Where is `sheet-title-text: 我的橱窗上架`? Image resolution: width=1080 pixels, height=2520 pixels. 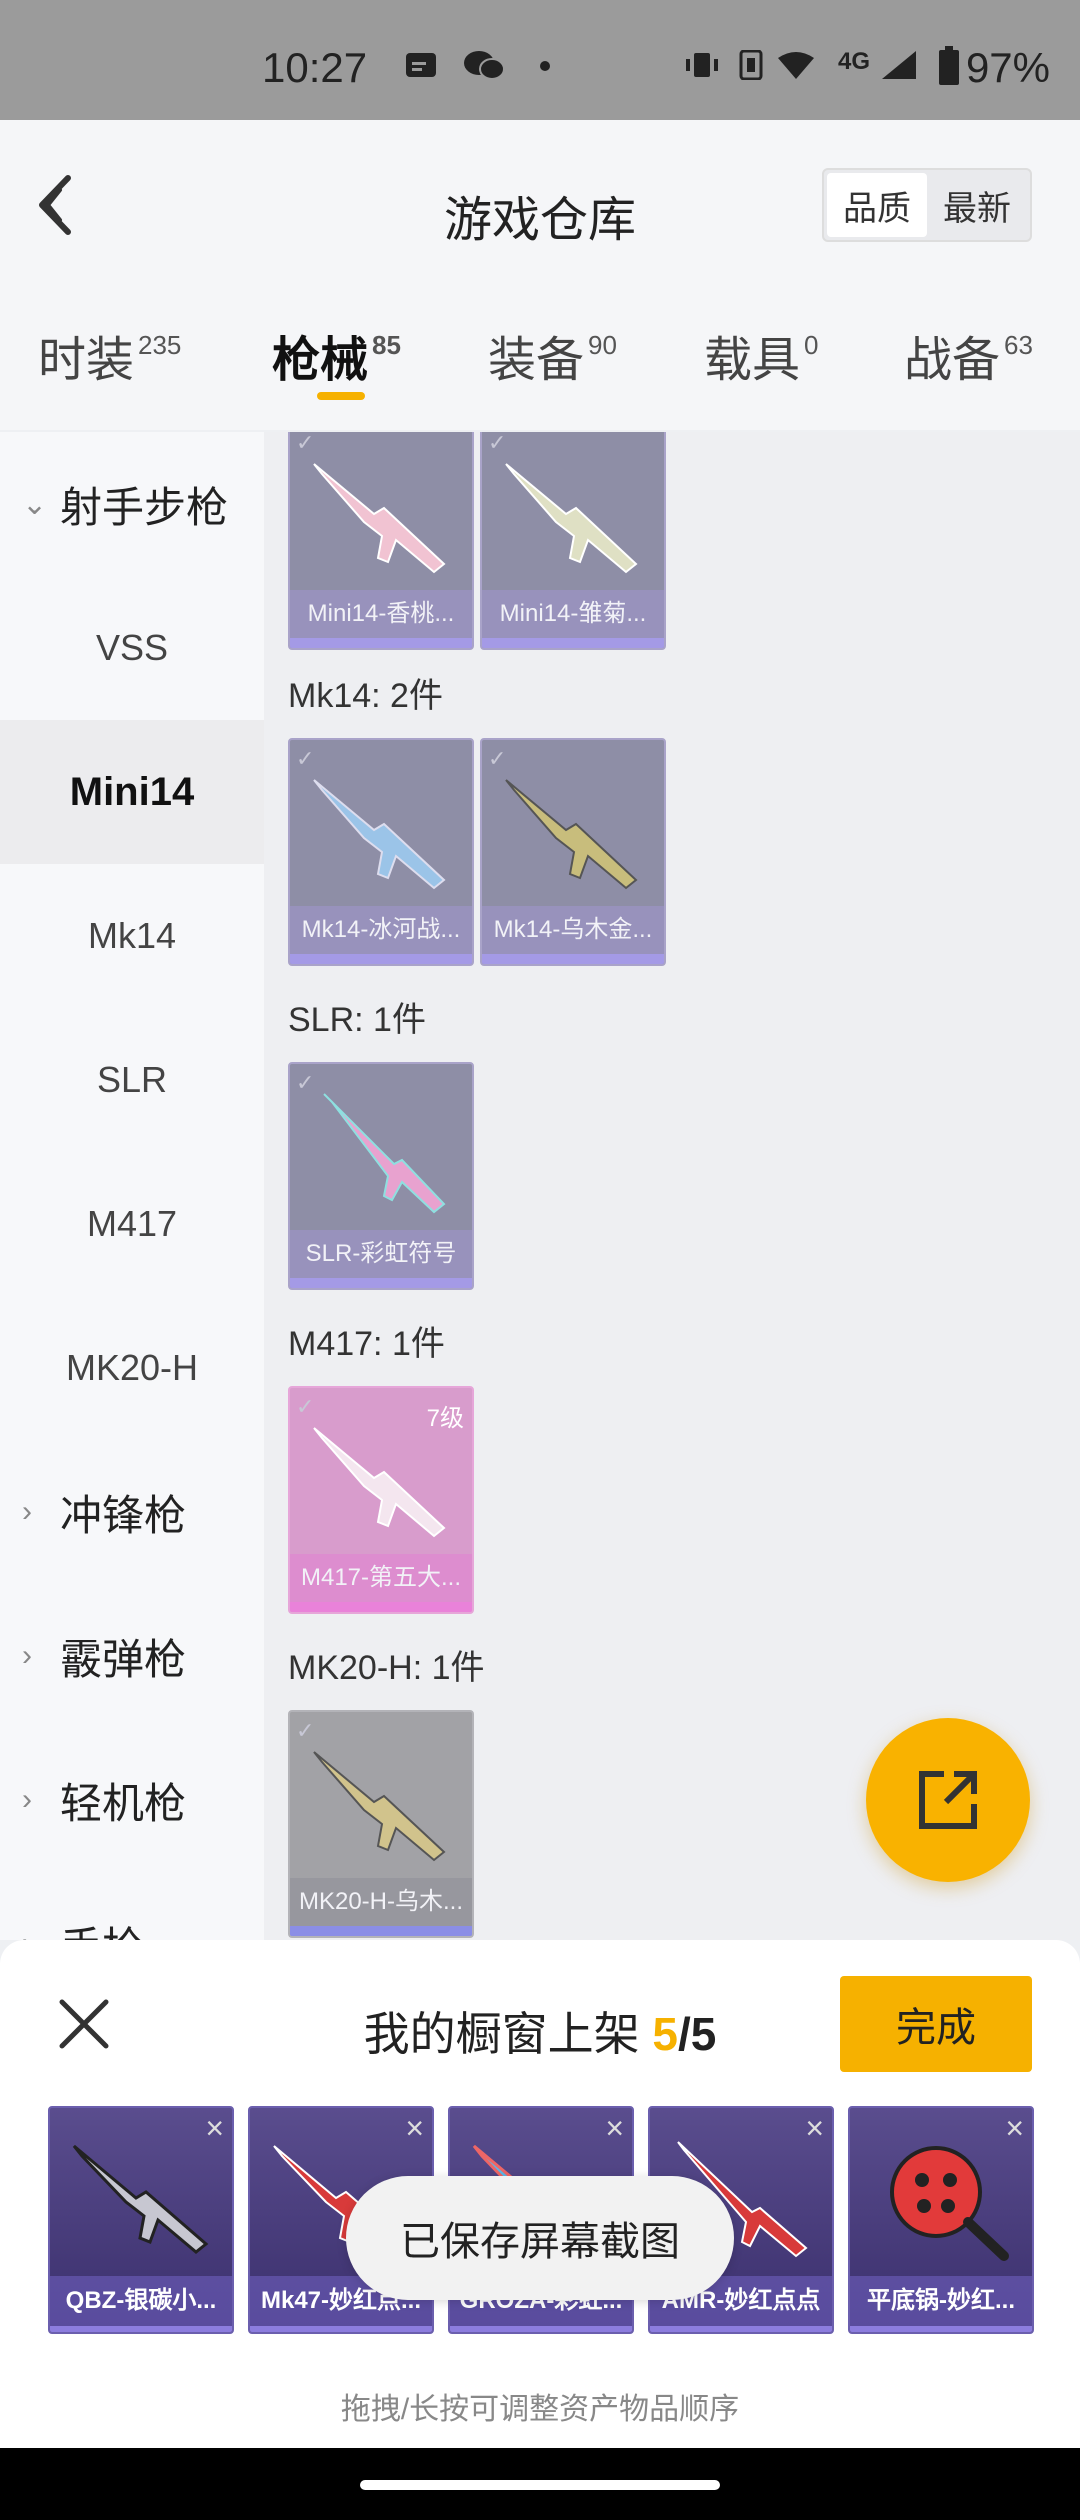 sheet-title-text: 我的橱窗上架 is located at coordinates (501, 2034).